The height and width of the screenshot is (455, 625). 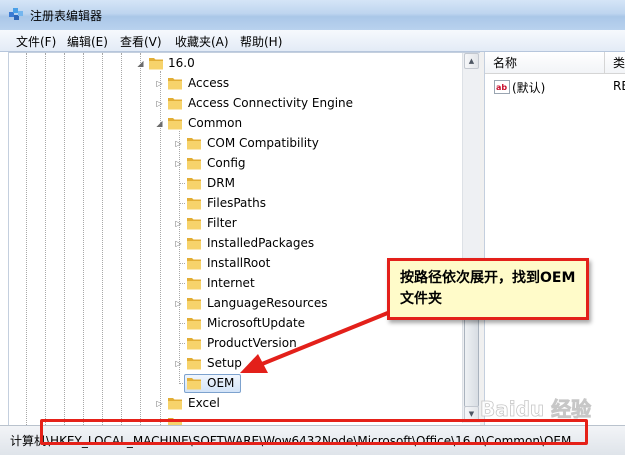 I want to click on annotation-callout: 按路径依次展开，找到OEM文件夹, so click(x=488, y=289).